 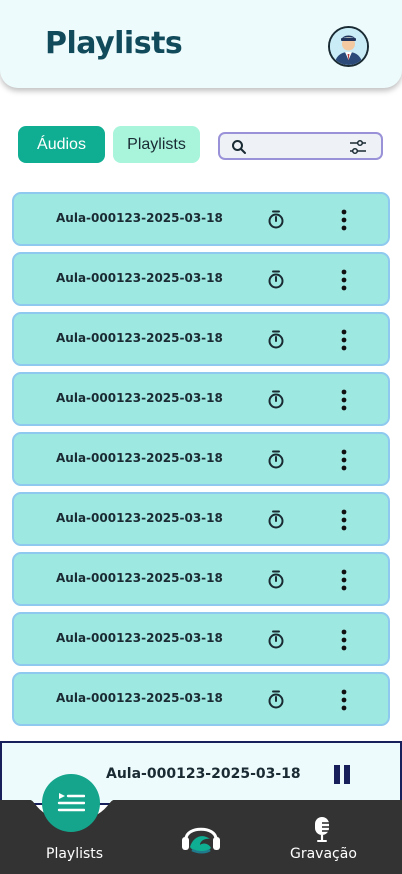 I want to click on tab-playlists: Playlists, so click(x=156, y=144).